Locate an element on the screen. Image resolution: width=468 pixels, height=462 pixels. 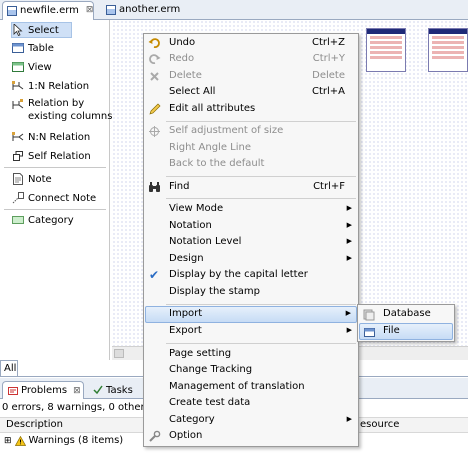
menu-item-label: Find is located at coordinates (179, 186).